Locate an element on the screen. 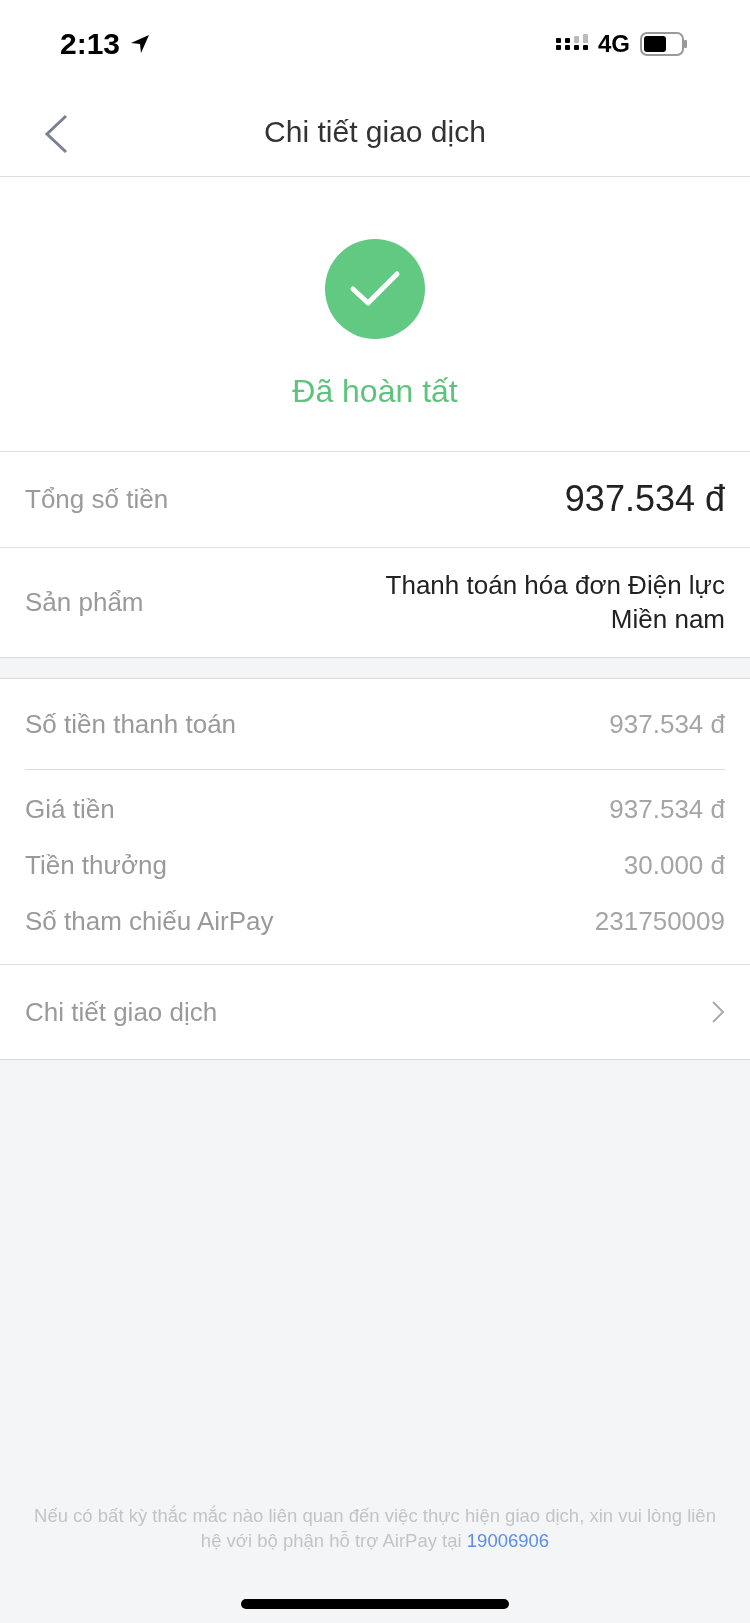 The width and height of the screenshot is (750, 1623). summary-label: Sản phẩm is located at coordinates (84, 602).